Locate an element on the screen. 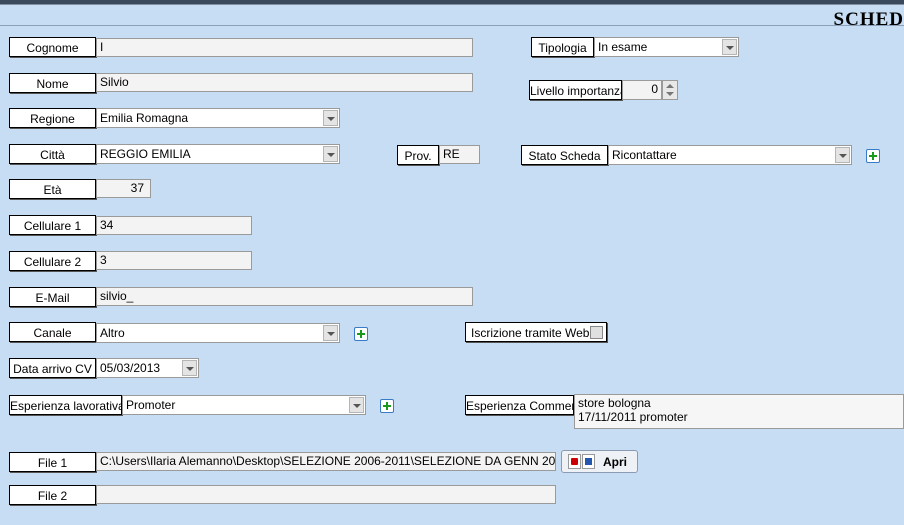 Image resolution: width=904 pixels, height=525 pixels. esperienza-lavorativa-select: Promoter is located at coordinates (244, 405).